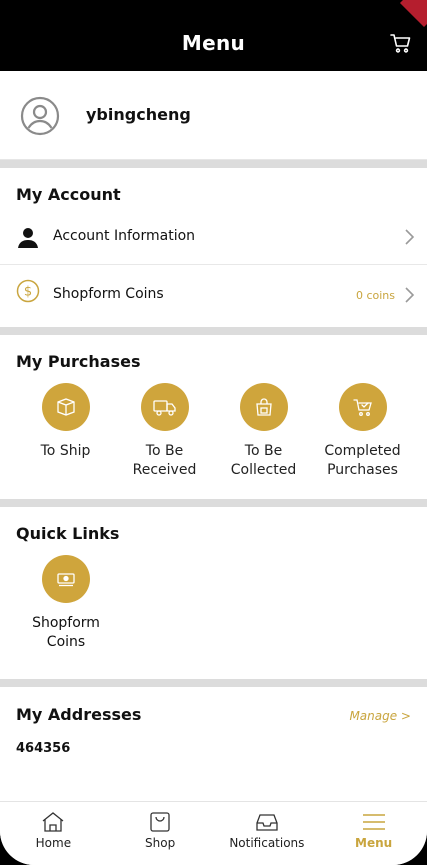 This screenshot has width=427, height=865. Describe the element at coordinates (40, 116) in the screenshot. I see `user-circle-icon` at that location.